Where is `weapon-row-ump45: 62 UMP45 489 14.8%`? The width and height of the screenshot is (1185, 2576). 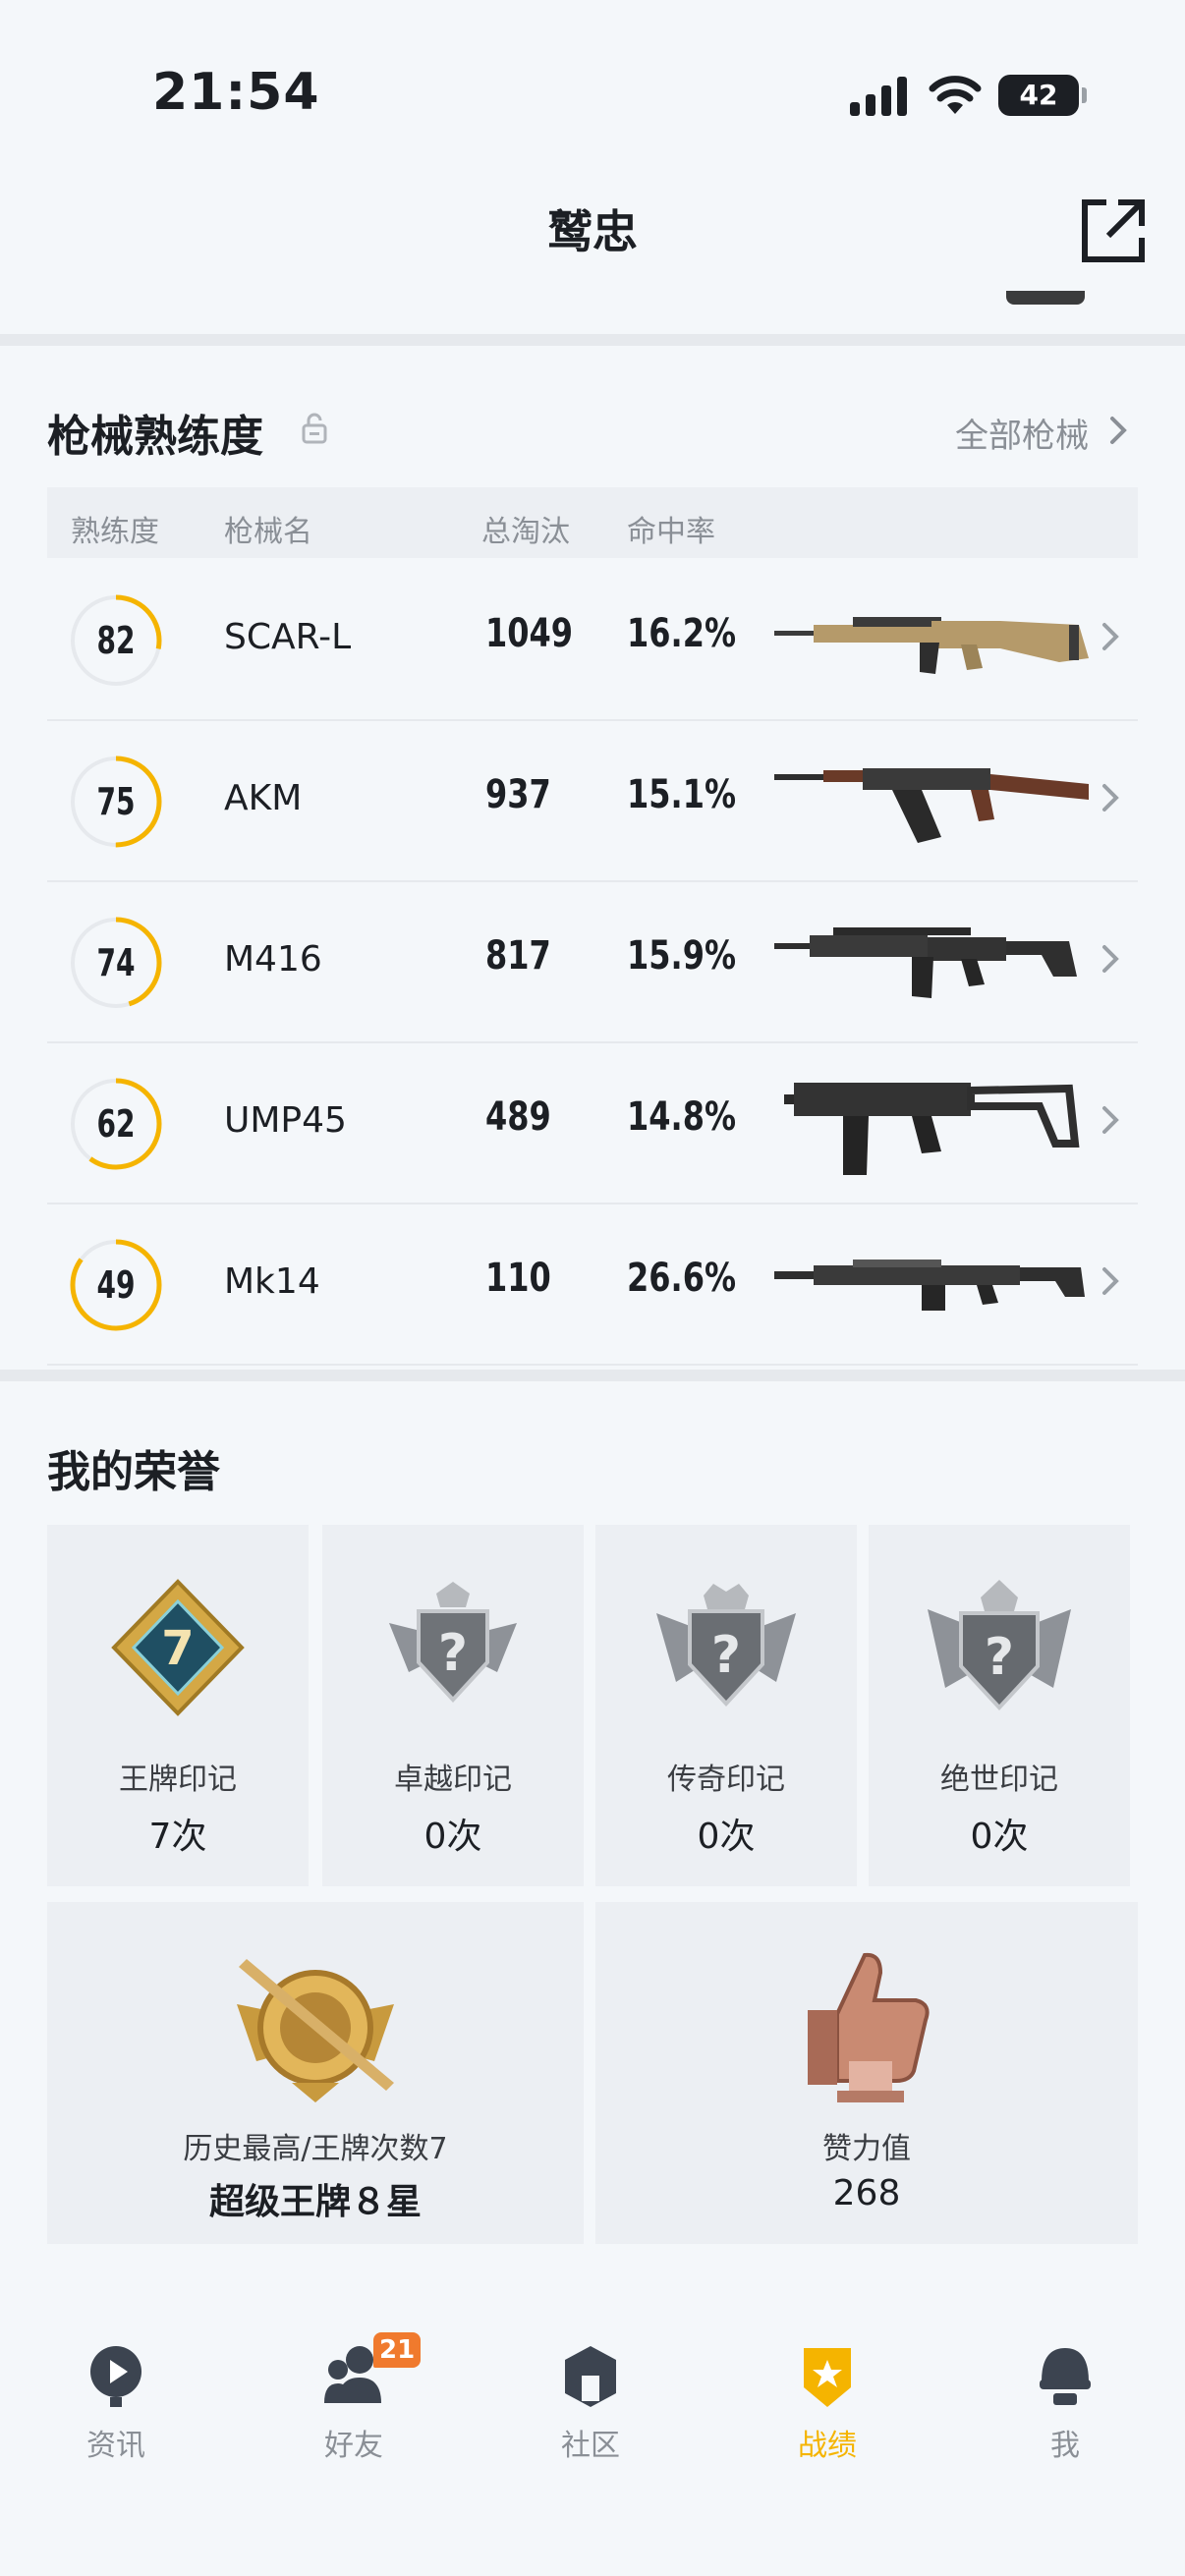 weapon-row-ump45: 62 UMP45 489 14.8% is located at coordinates (592, 1123).